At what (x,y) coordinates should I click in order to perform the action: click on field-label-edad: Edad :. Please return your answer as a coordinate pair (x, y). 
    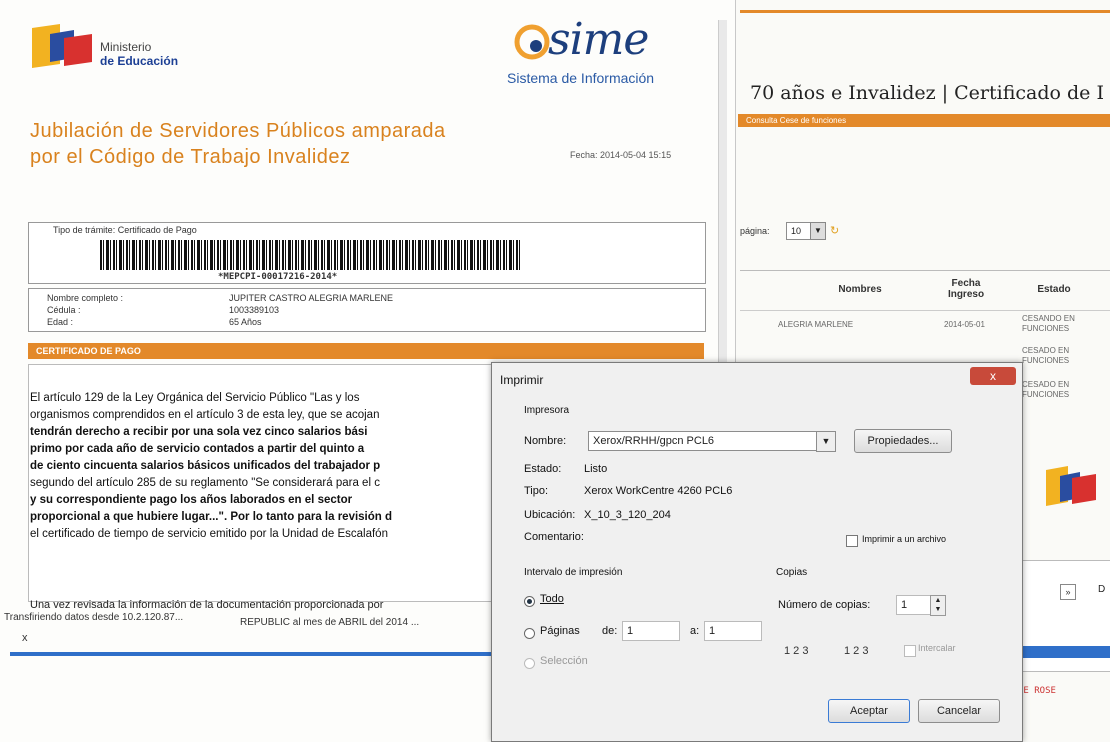
    Looking at the image, I should click on (60, 322).